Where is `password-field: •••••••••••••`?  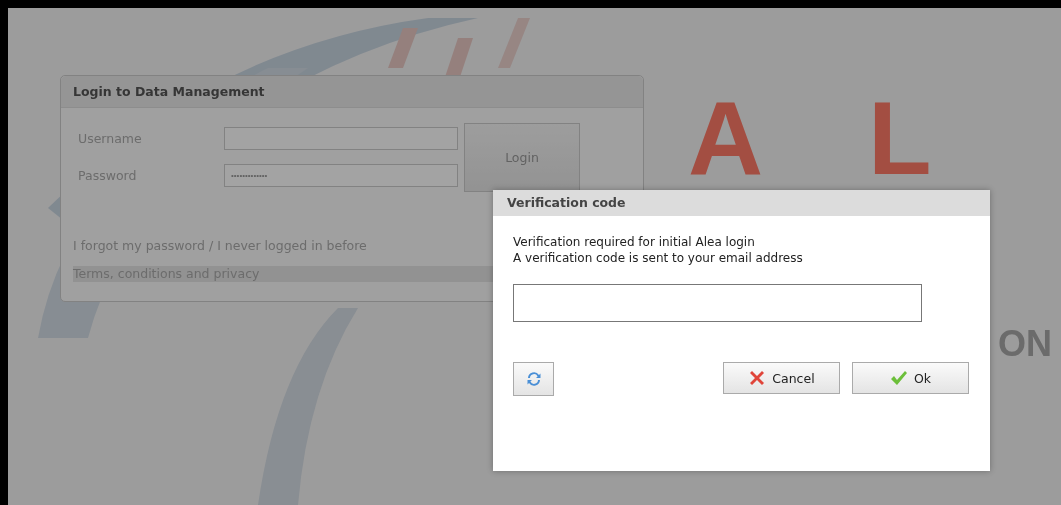 password-field: ••••••••••••• is located at coordinates (341, 175).